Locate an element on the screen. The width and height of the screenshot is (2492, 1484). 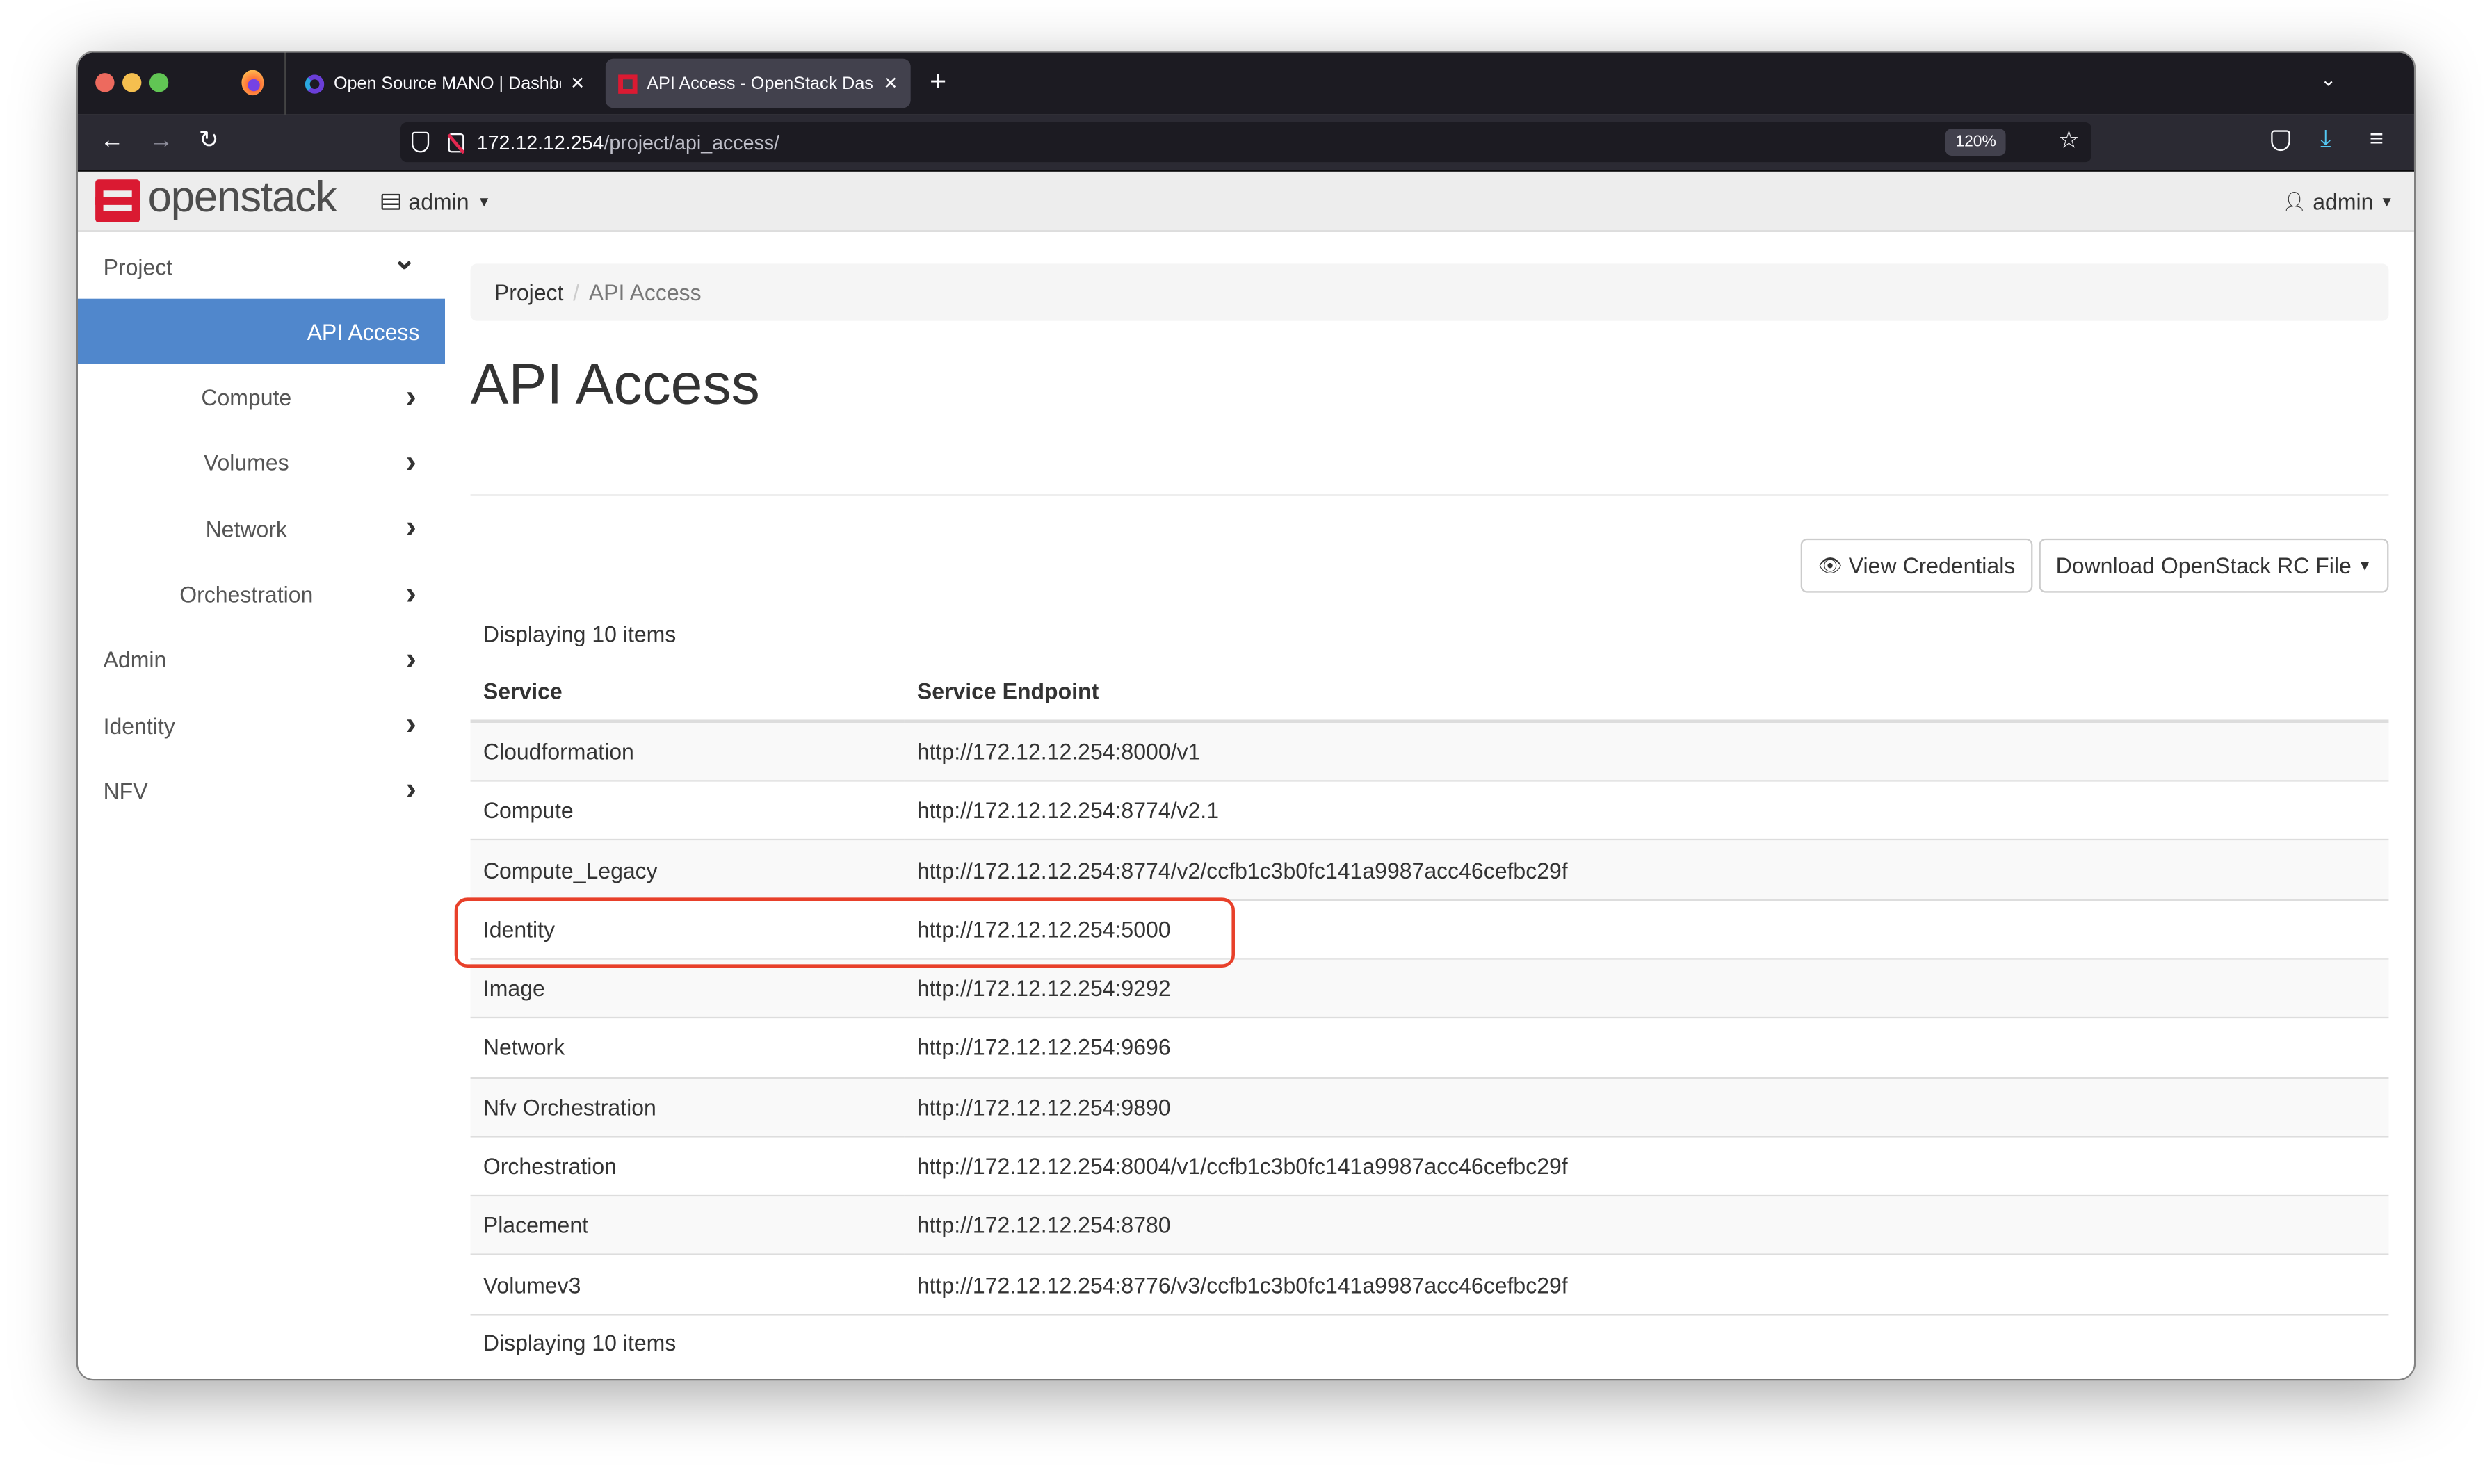
shield-icon is located at coordinates (420, 142).